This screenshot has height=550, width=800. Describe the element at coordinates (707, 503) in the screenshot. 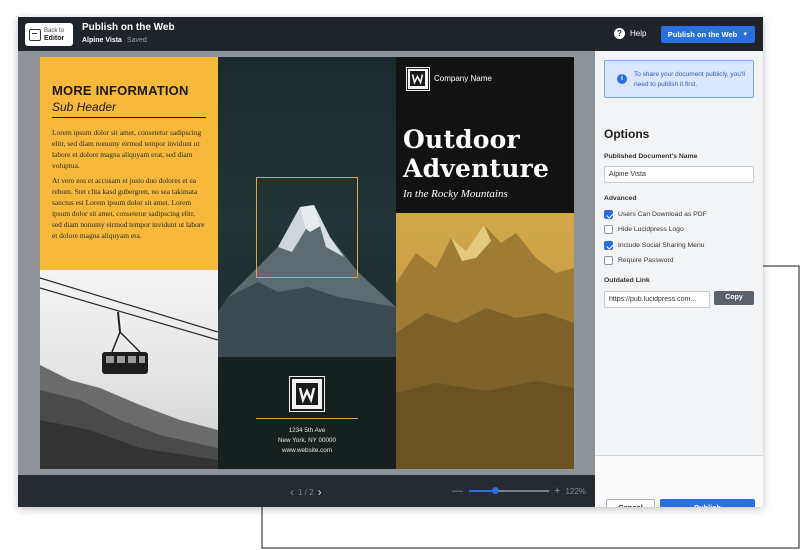

I see `publish-button: Publish` at that location.